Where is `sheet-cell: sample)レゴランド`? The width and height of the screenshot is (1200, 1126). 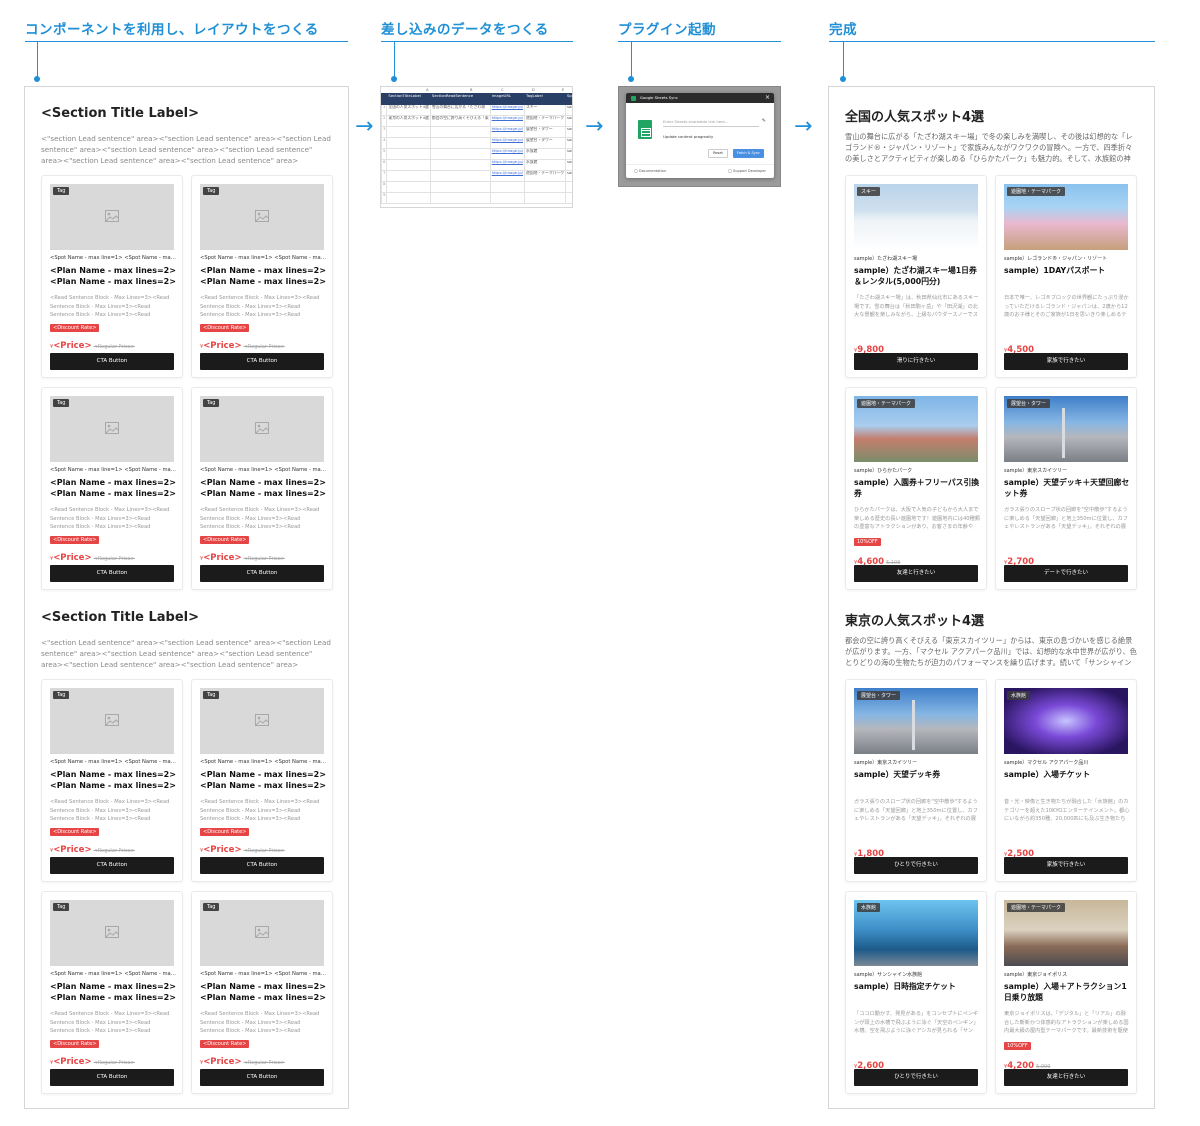 sheet-cell: sample)レゴランド is located at coordinates (568, 121).